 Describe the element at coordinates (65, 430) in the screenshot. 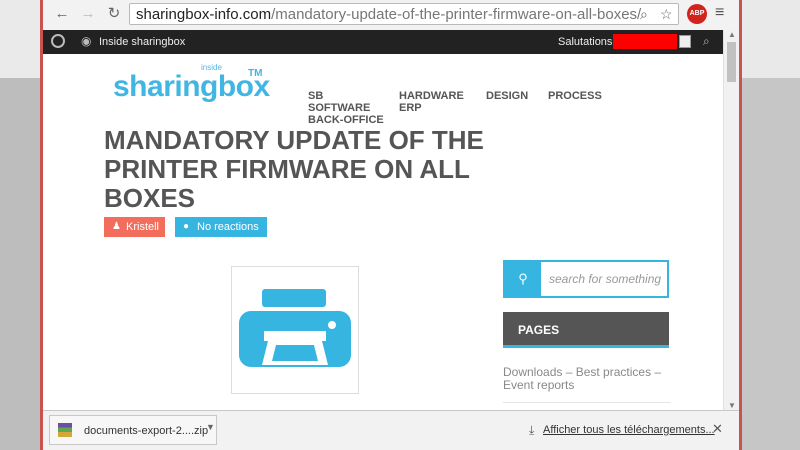

I see `archive-file-icon` at that location.